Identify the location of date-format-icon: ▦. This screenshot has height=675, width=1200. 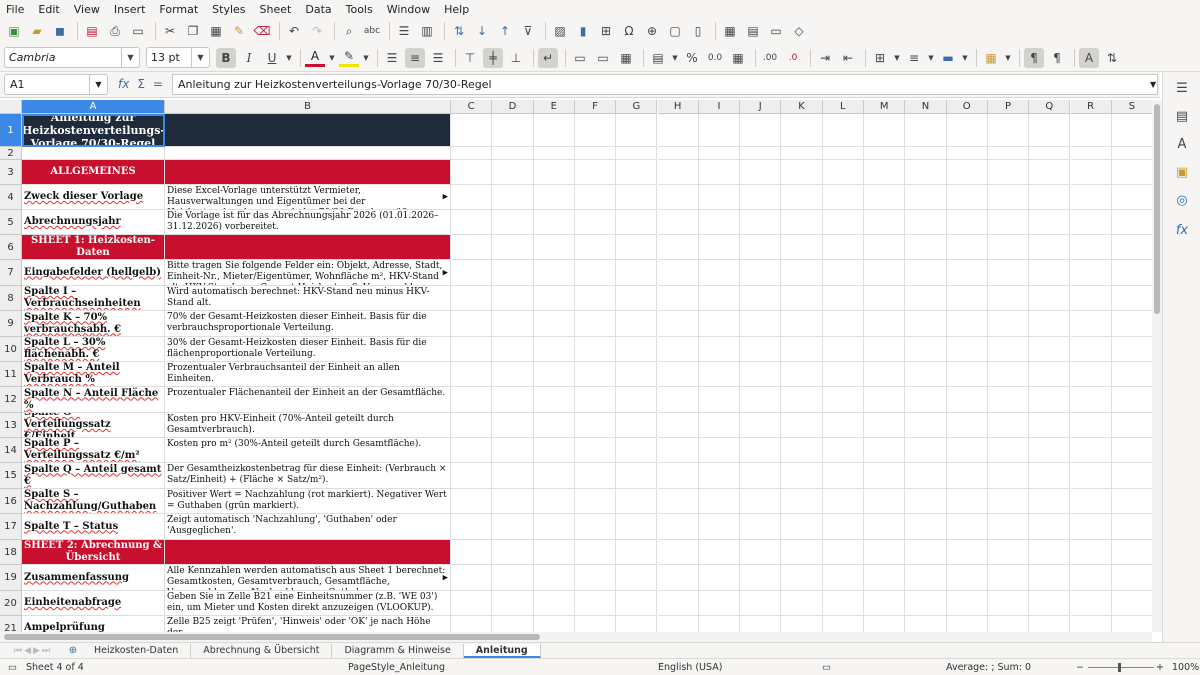
(738, 58).